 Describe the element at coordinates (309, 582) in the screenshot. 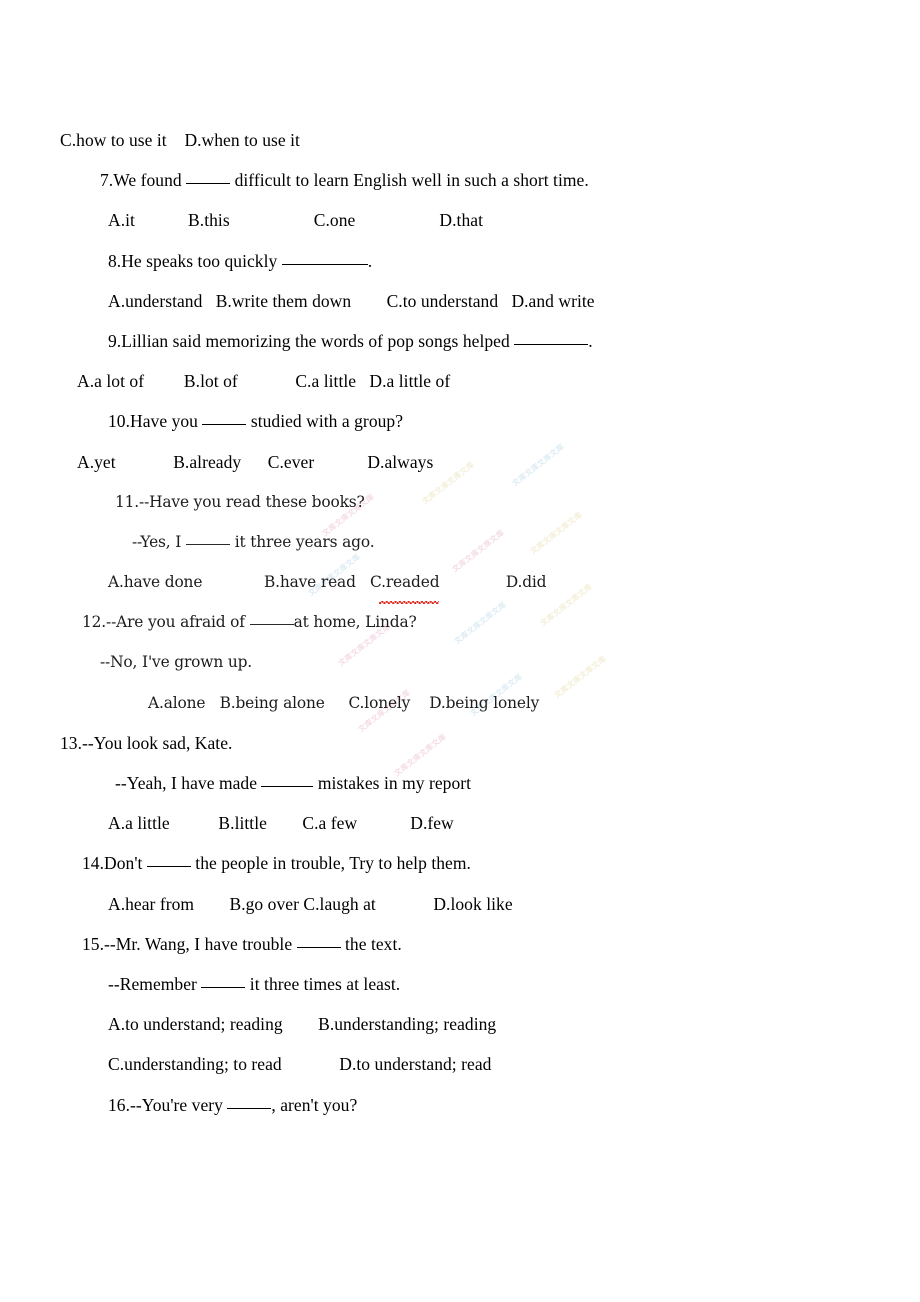

I see `option-b-label: B.have read` at that location.